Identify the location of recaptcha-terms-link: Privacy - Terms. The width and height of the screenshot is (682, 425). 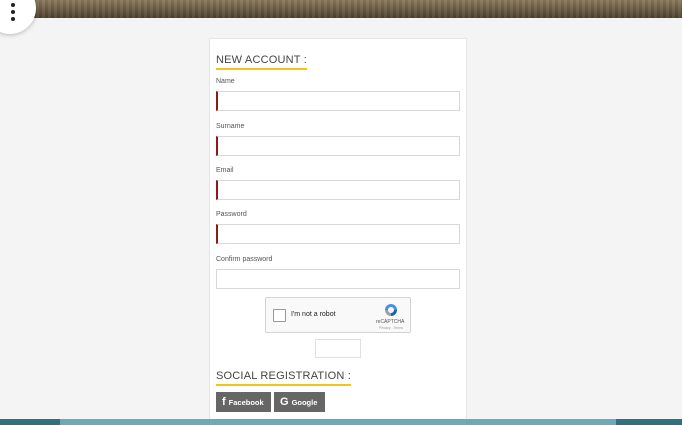
(391, 328).